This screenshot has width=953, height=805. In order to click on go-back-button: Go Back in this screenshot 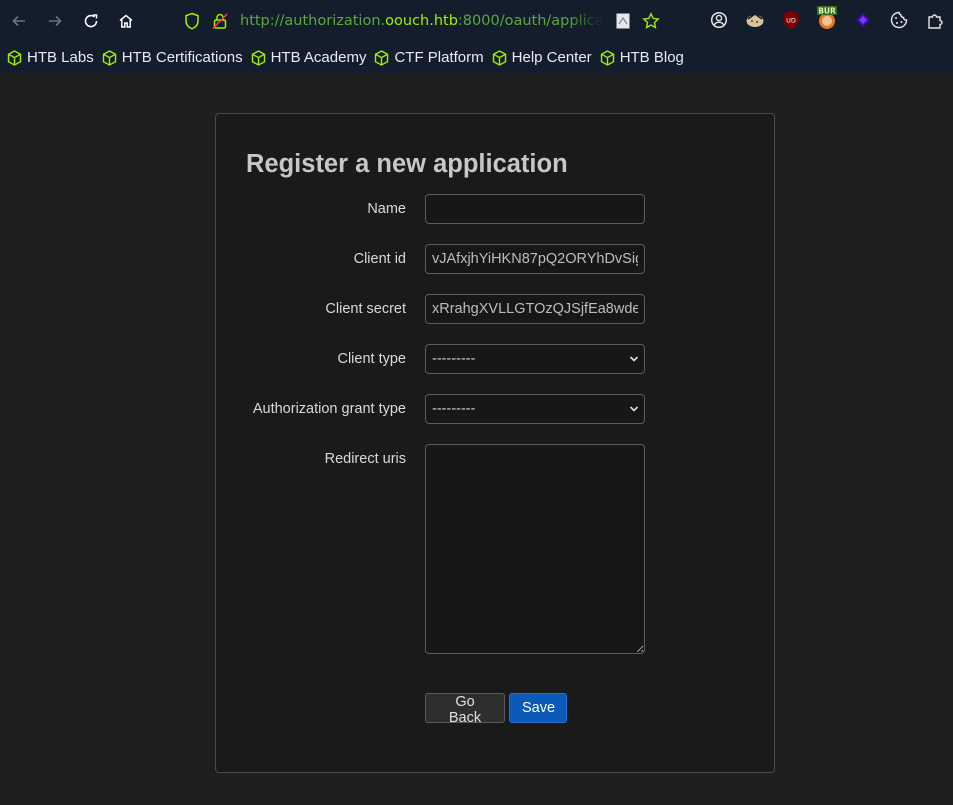, I will do `click(465, 709)`.